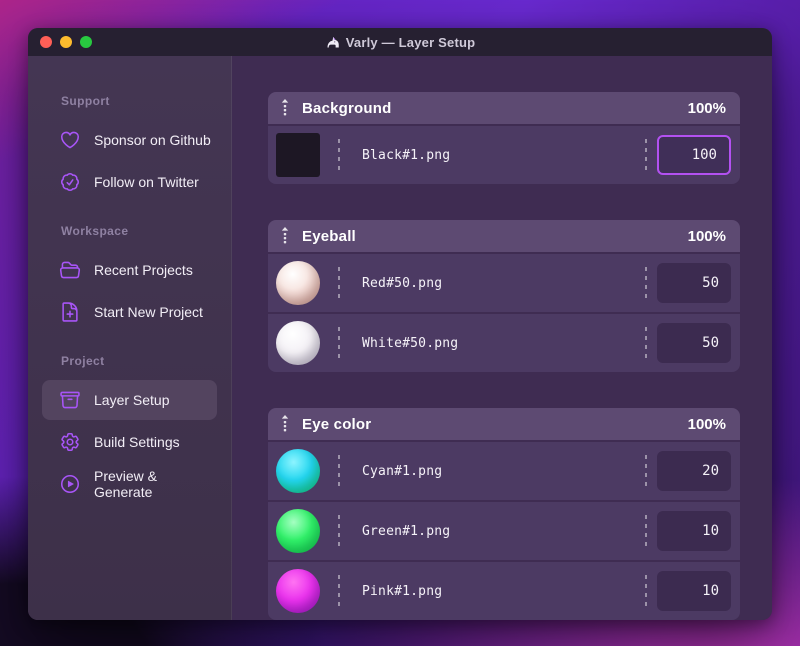 This screenshot has width=800, height=646. What do you see at coordinates (70, 312) in the screenshot?
I see `document-plus-icon` at bounding box center [70, 312].